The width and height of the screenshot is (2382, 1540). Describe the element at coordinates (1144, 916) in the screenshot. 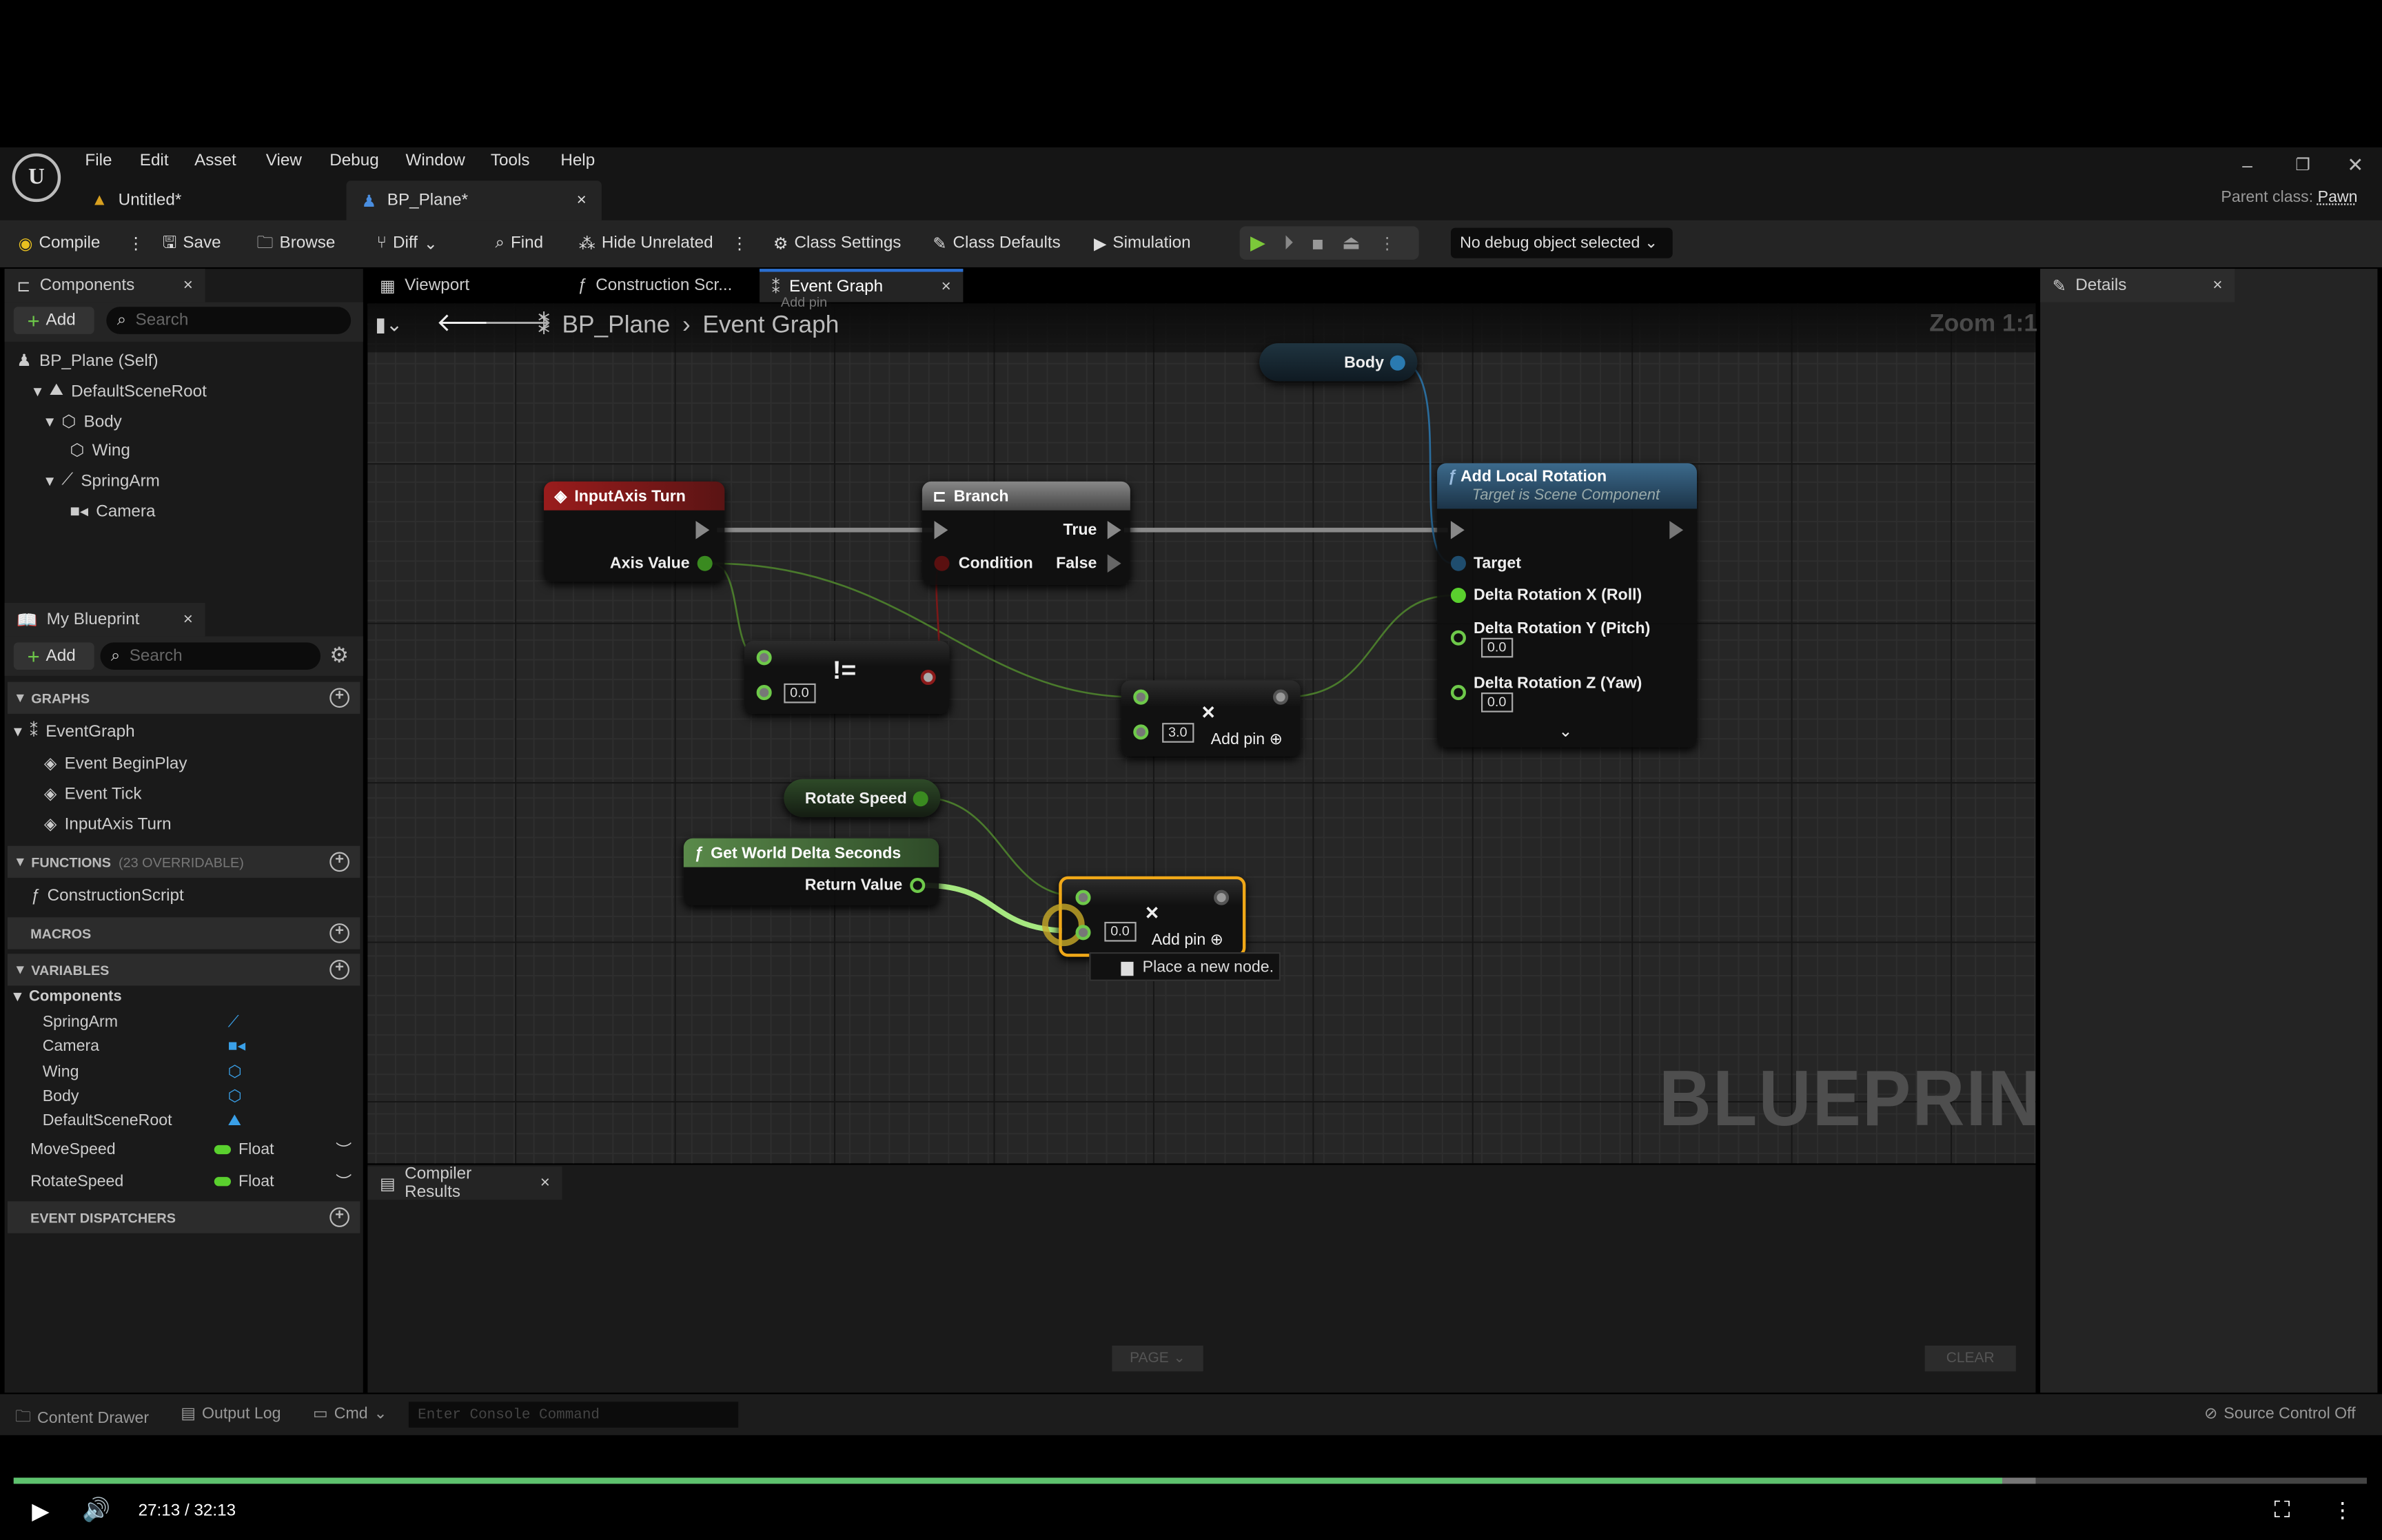

I see `multiply-node-selected: 0.0 × Add pin ⊕` at that location.